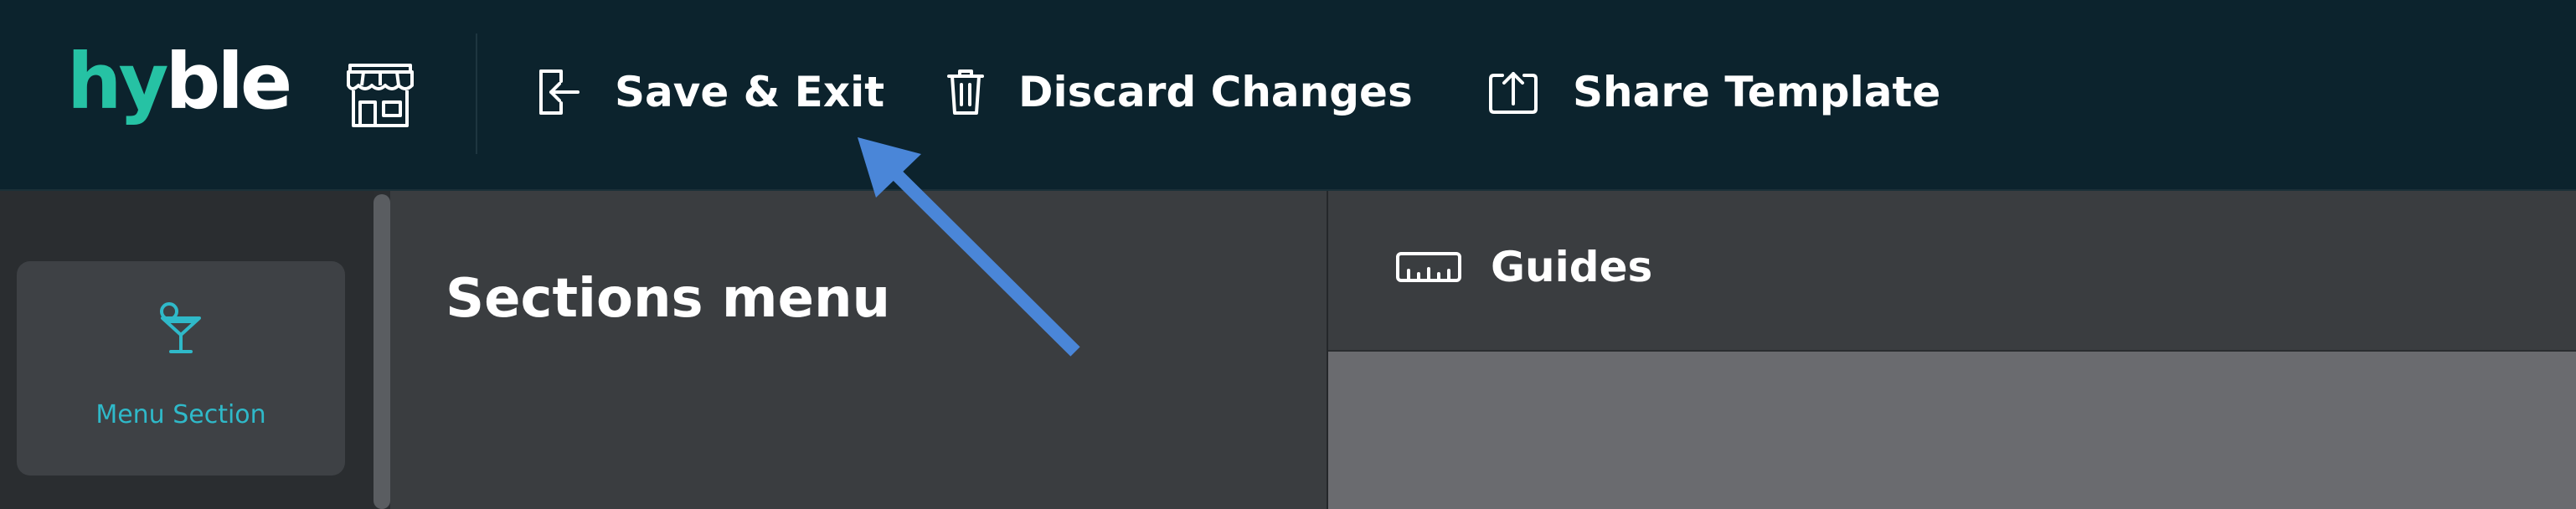 The width and height of the screenshot is (2576, 509). I want to click on guides-button: Guides, so click(1523, 267).